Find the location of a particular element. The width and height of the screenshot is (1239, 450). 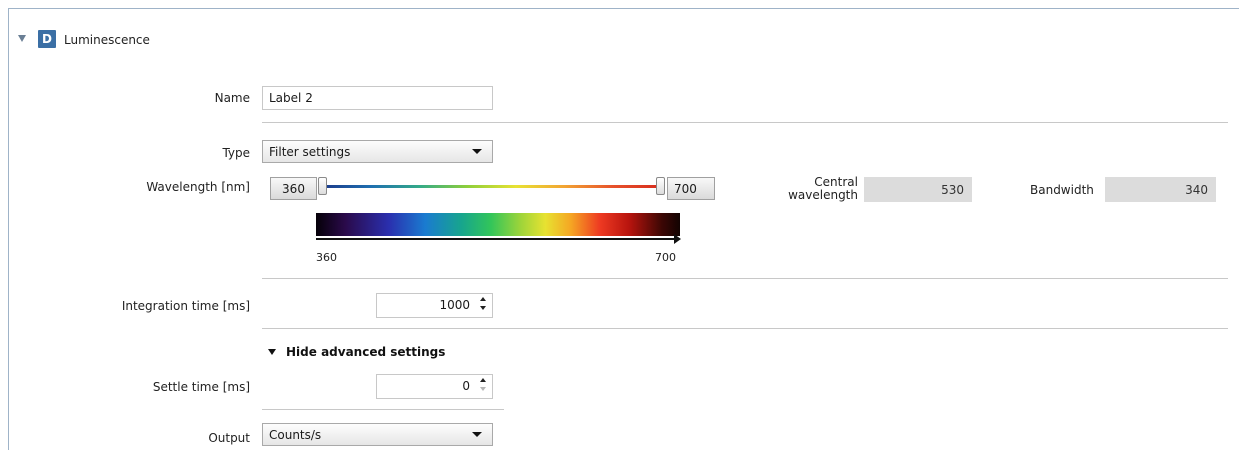

integration-time-label: Integration time [ms] is located at coordinates (185, 306).